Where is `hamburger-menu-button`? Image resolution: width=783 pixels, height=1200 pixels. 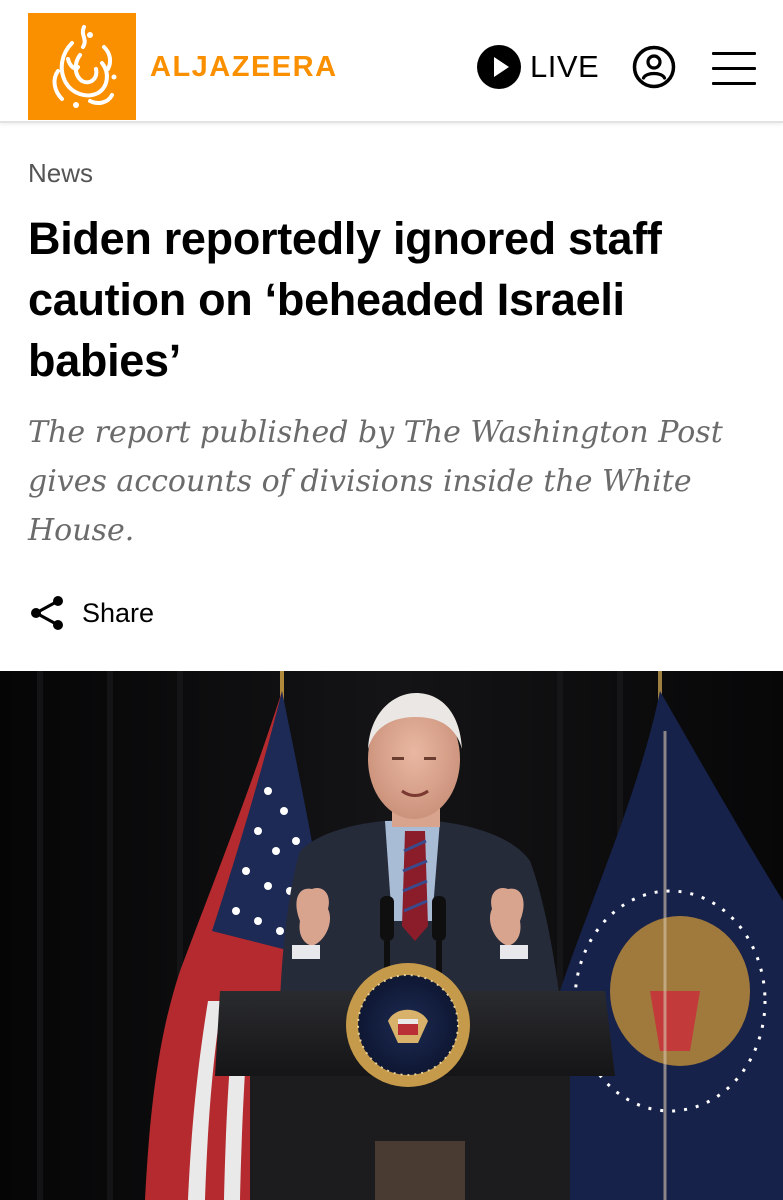
hamburger-menu-button is located at coordinates (734, 68).